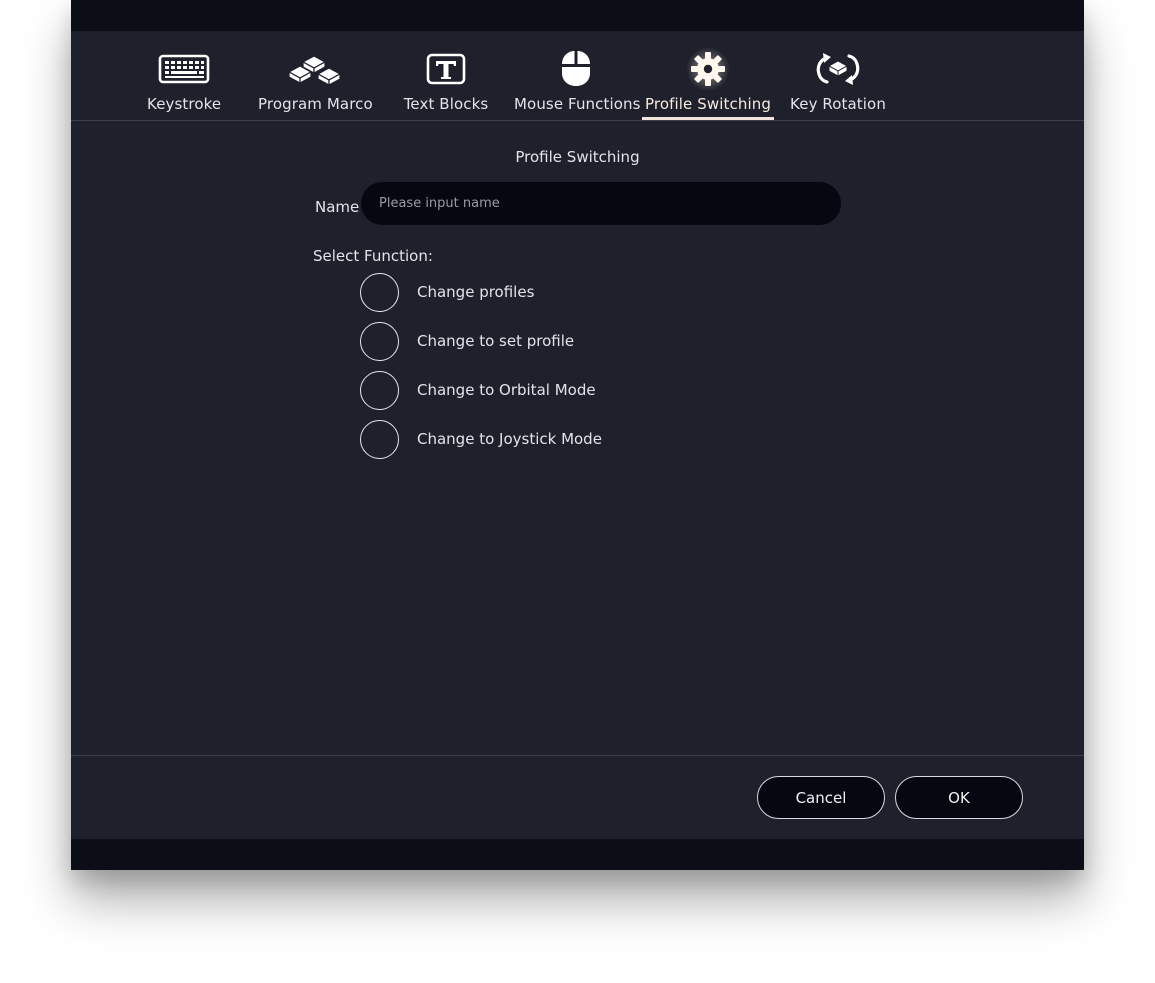 The height and width of the screenshot is (983, 1155). I want to click on option-change-to-set-profile: Change to set profile, so click(467, 341).